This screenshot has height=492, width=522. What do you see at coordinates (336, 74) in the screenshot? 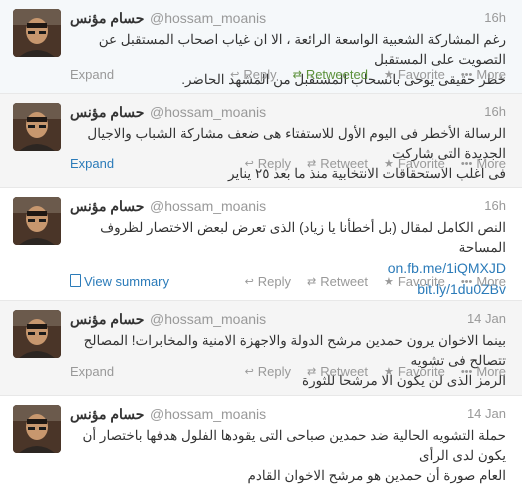
I see `retweet-label: Retweeted` at bounding box center [336, 74].